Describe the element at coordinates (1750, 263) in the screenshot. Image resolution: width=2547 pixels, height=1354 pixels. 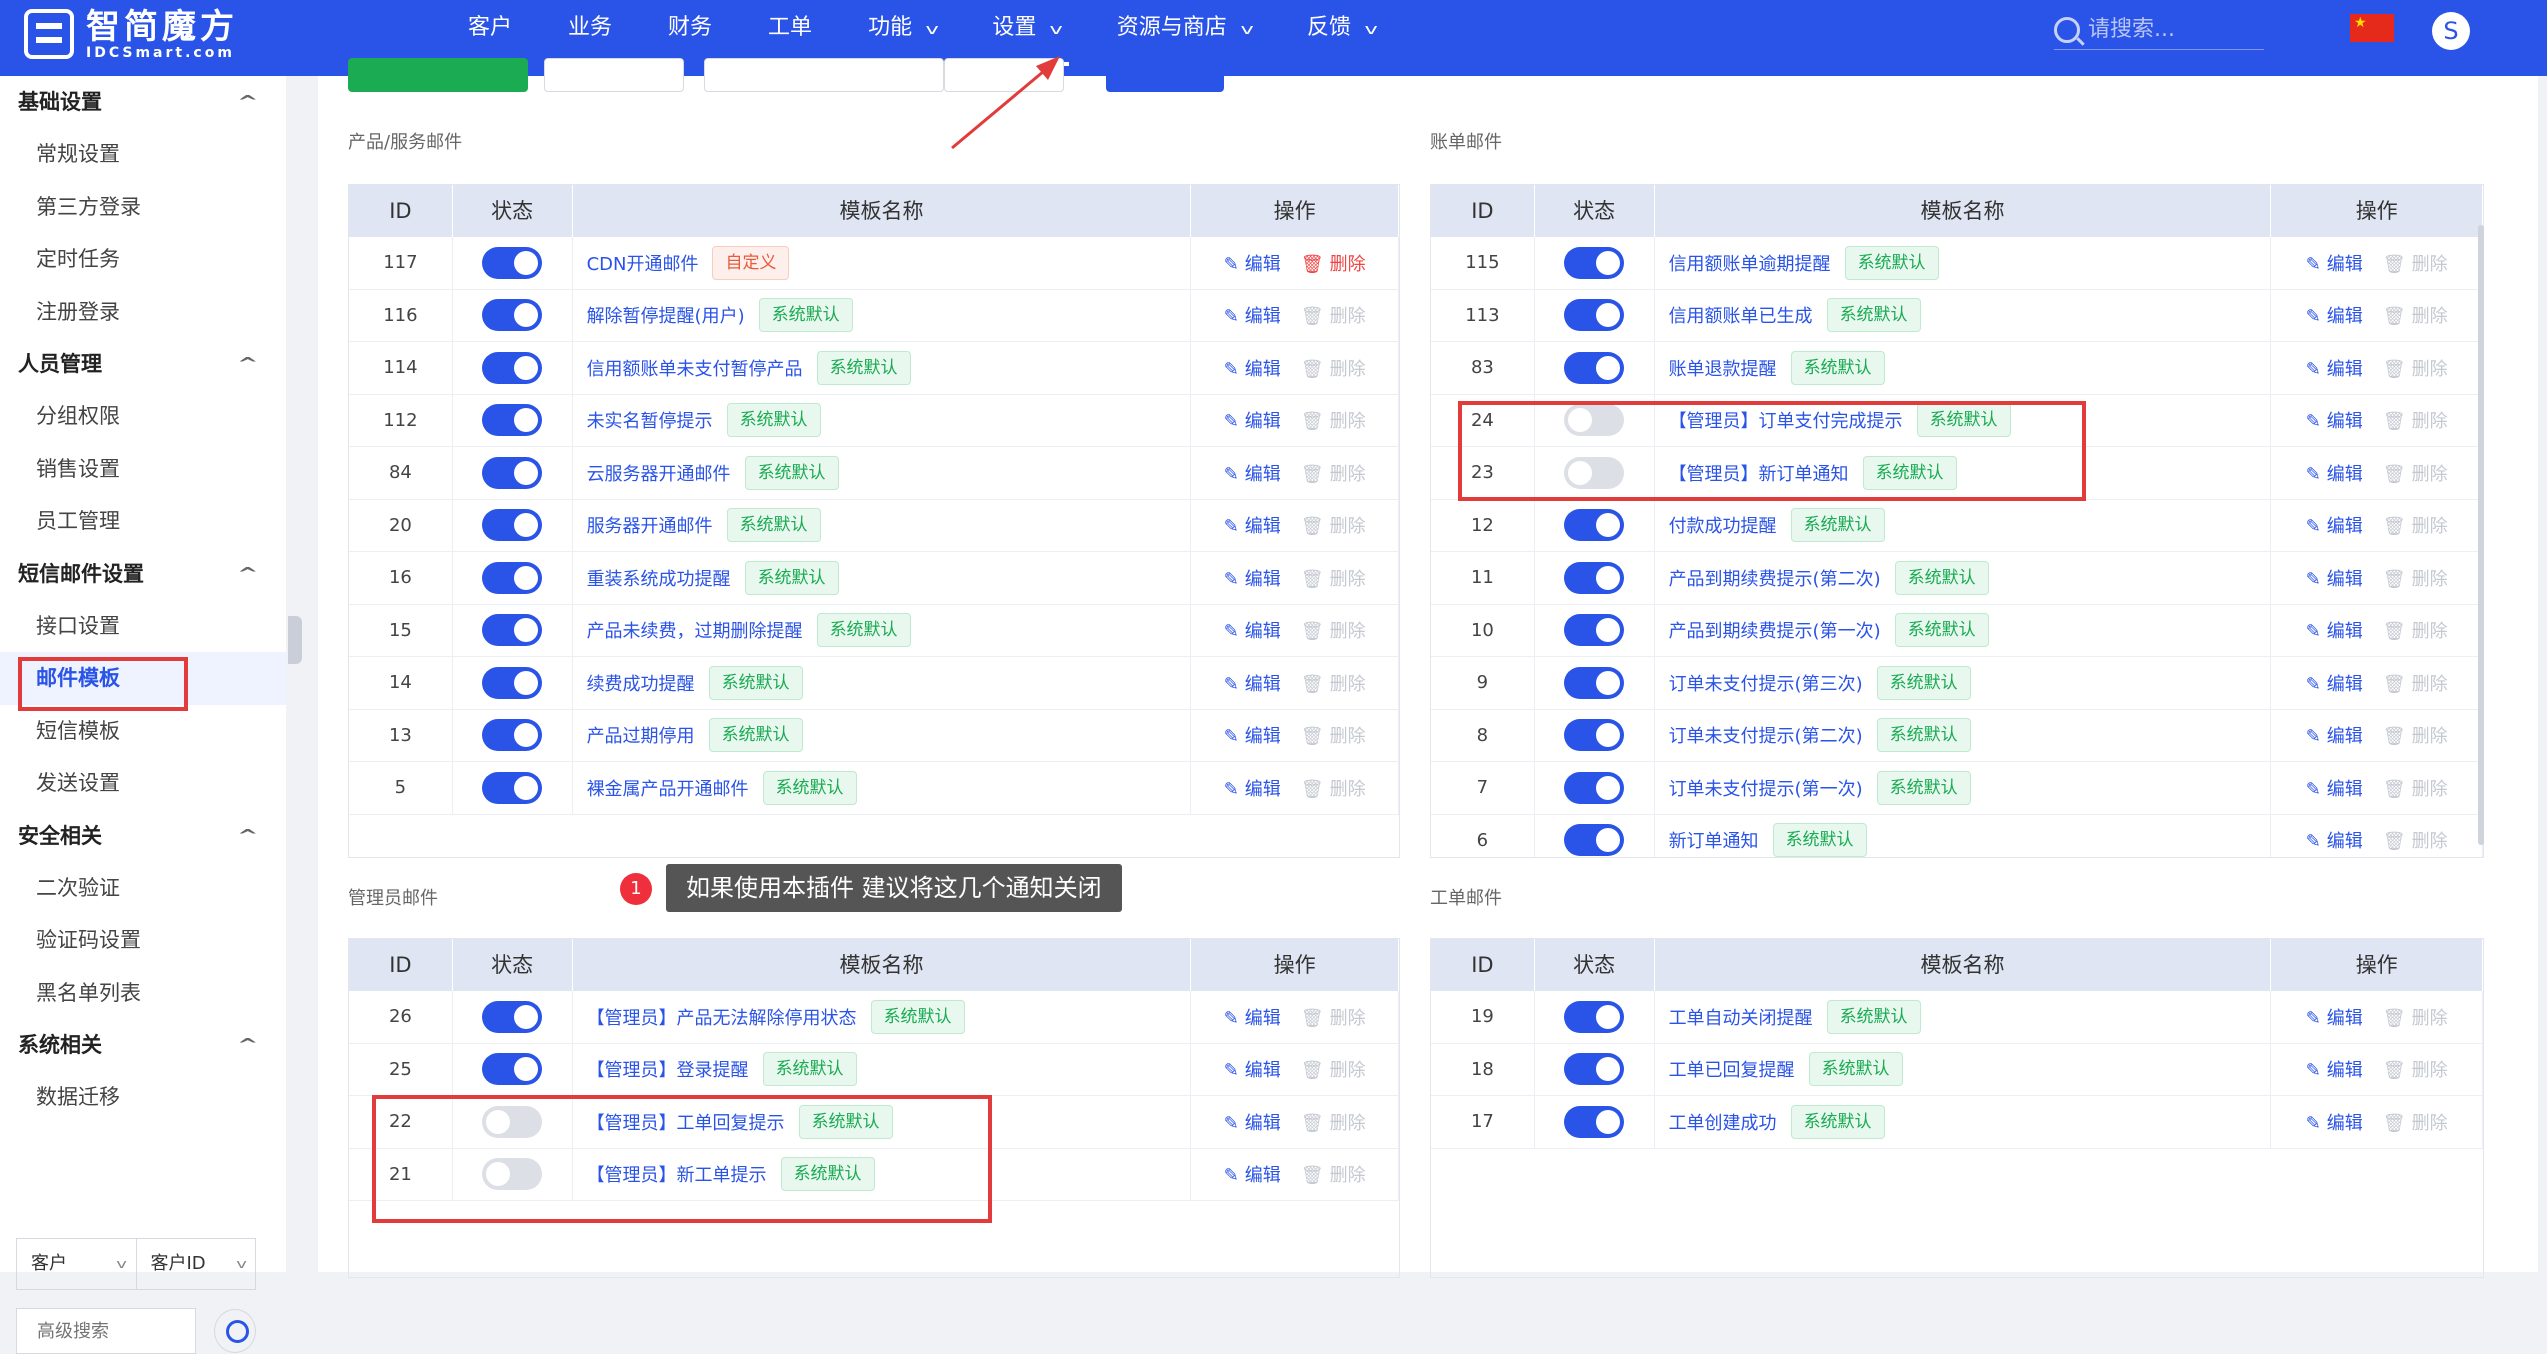
I see `template-name-link: 信用额账单逾期提醒` at that location.